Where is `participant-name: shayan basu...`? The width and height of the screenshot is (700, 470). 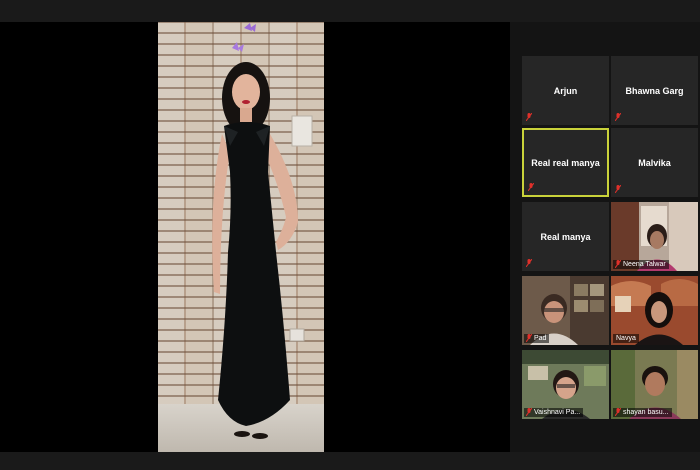
participant-name: shayan basu... is located at coordinates (646, 412).